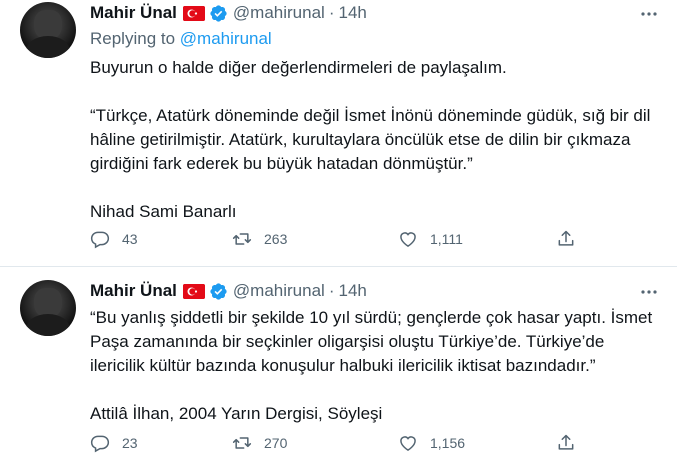 This screenshot has height=468, width=677. What do you see at coordinates (130, 443) in the screenshot?
I see `reply-count: 23` at bounding box center [130, 443].